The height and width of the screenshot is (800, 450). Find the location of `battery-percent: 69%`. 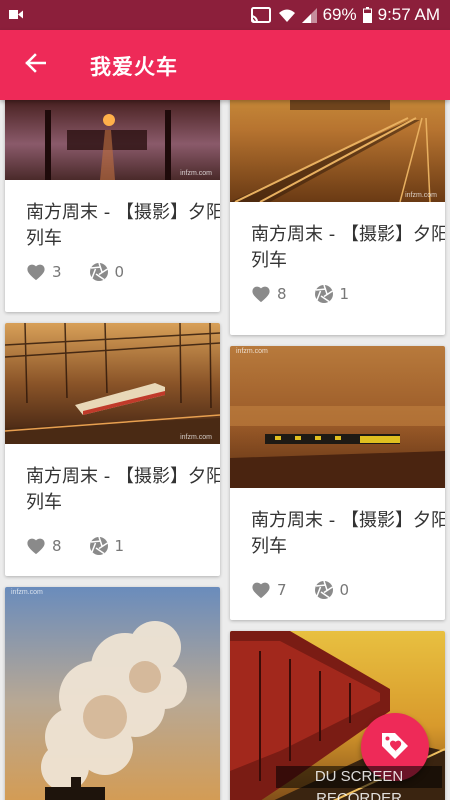

battery-percent: 69% is located at coordinates (339, 14).